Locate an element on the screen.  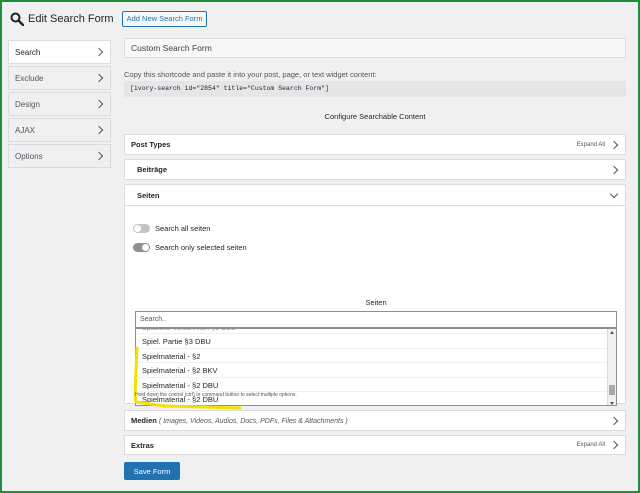
panel-title: Post Types is located at coordinates (151, 144).